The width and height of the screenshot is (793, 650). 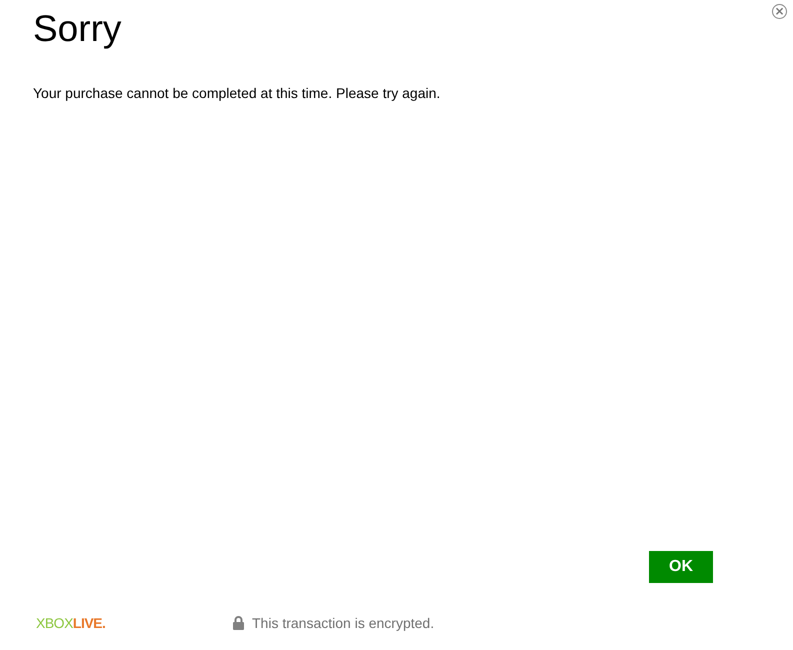 I want to click on ok-button: OK, so click(x=681, y=567).